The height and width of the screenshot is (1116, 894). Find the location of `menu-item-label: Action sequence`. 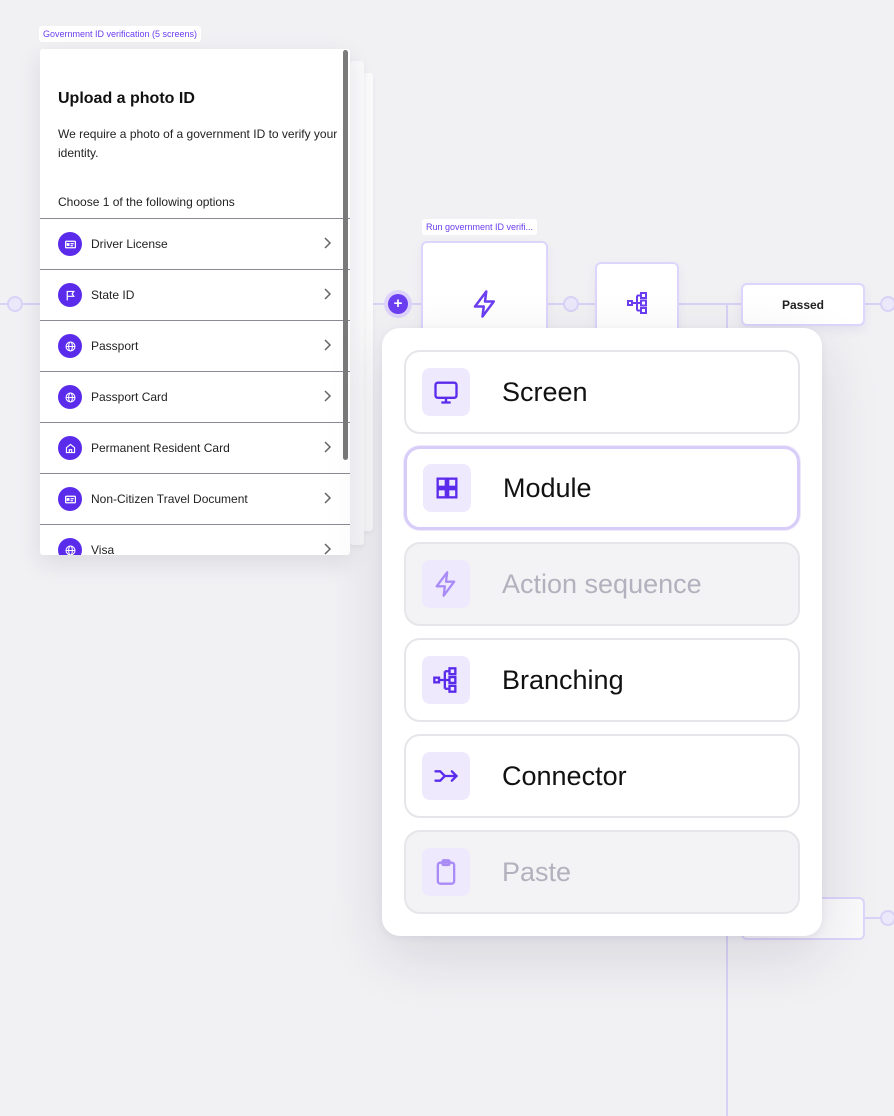

menu-item-label: Action sequence is located at coordinates (602, 583).